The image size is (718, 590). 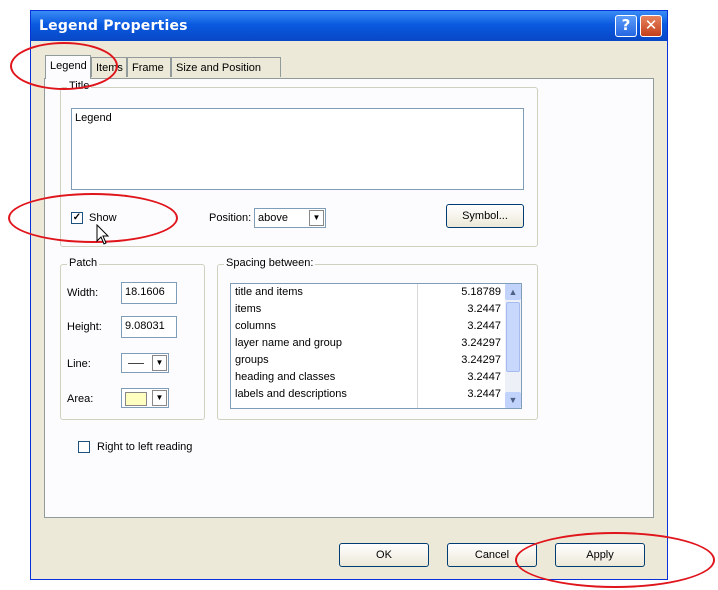 What do you see at coordinates (230, 218) in the screenshot?
I see `position-label: Position:` at bounding box center [230, 218].